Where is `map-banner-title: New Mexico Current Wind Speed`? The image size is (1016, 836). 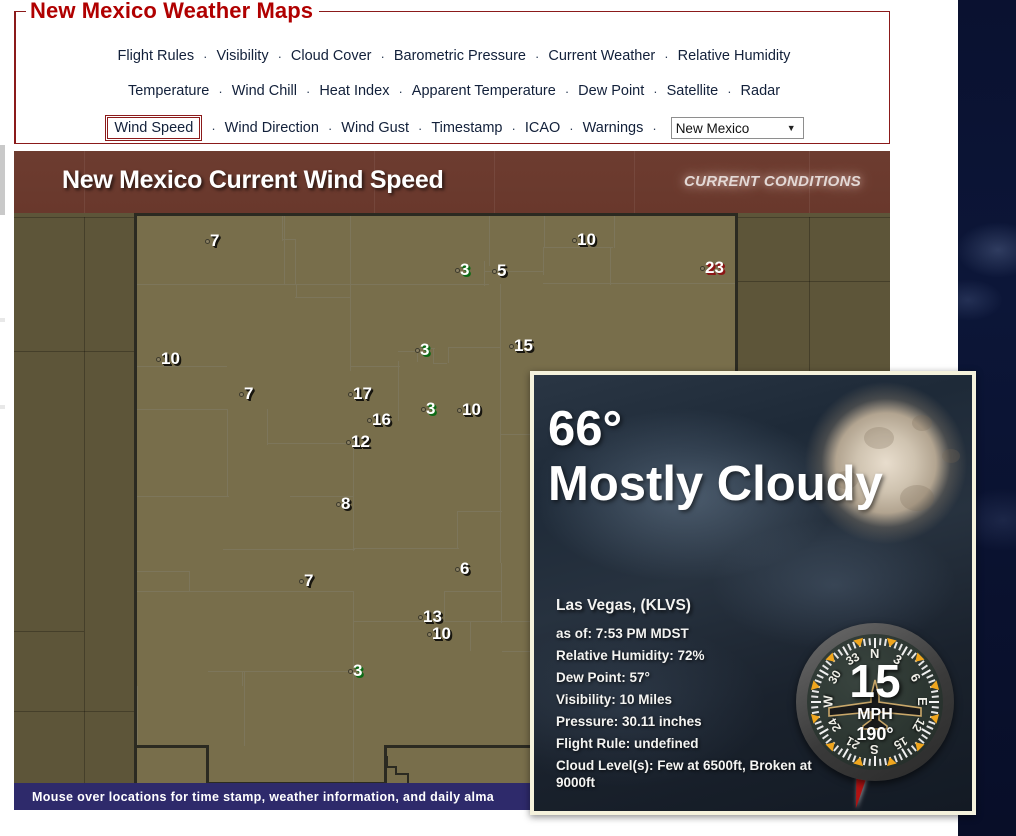 map-banner-title: New Mexico Current Wind Speed is located at coordinates (253, 180).